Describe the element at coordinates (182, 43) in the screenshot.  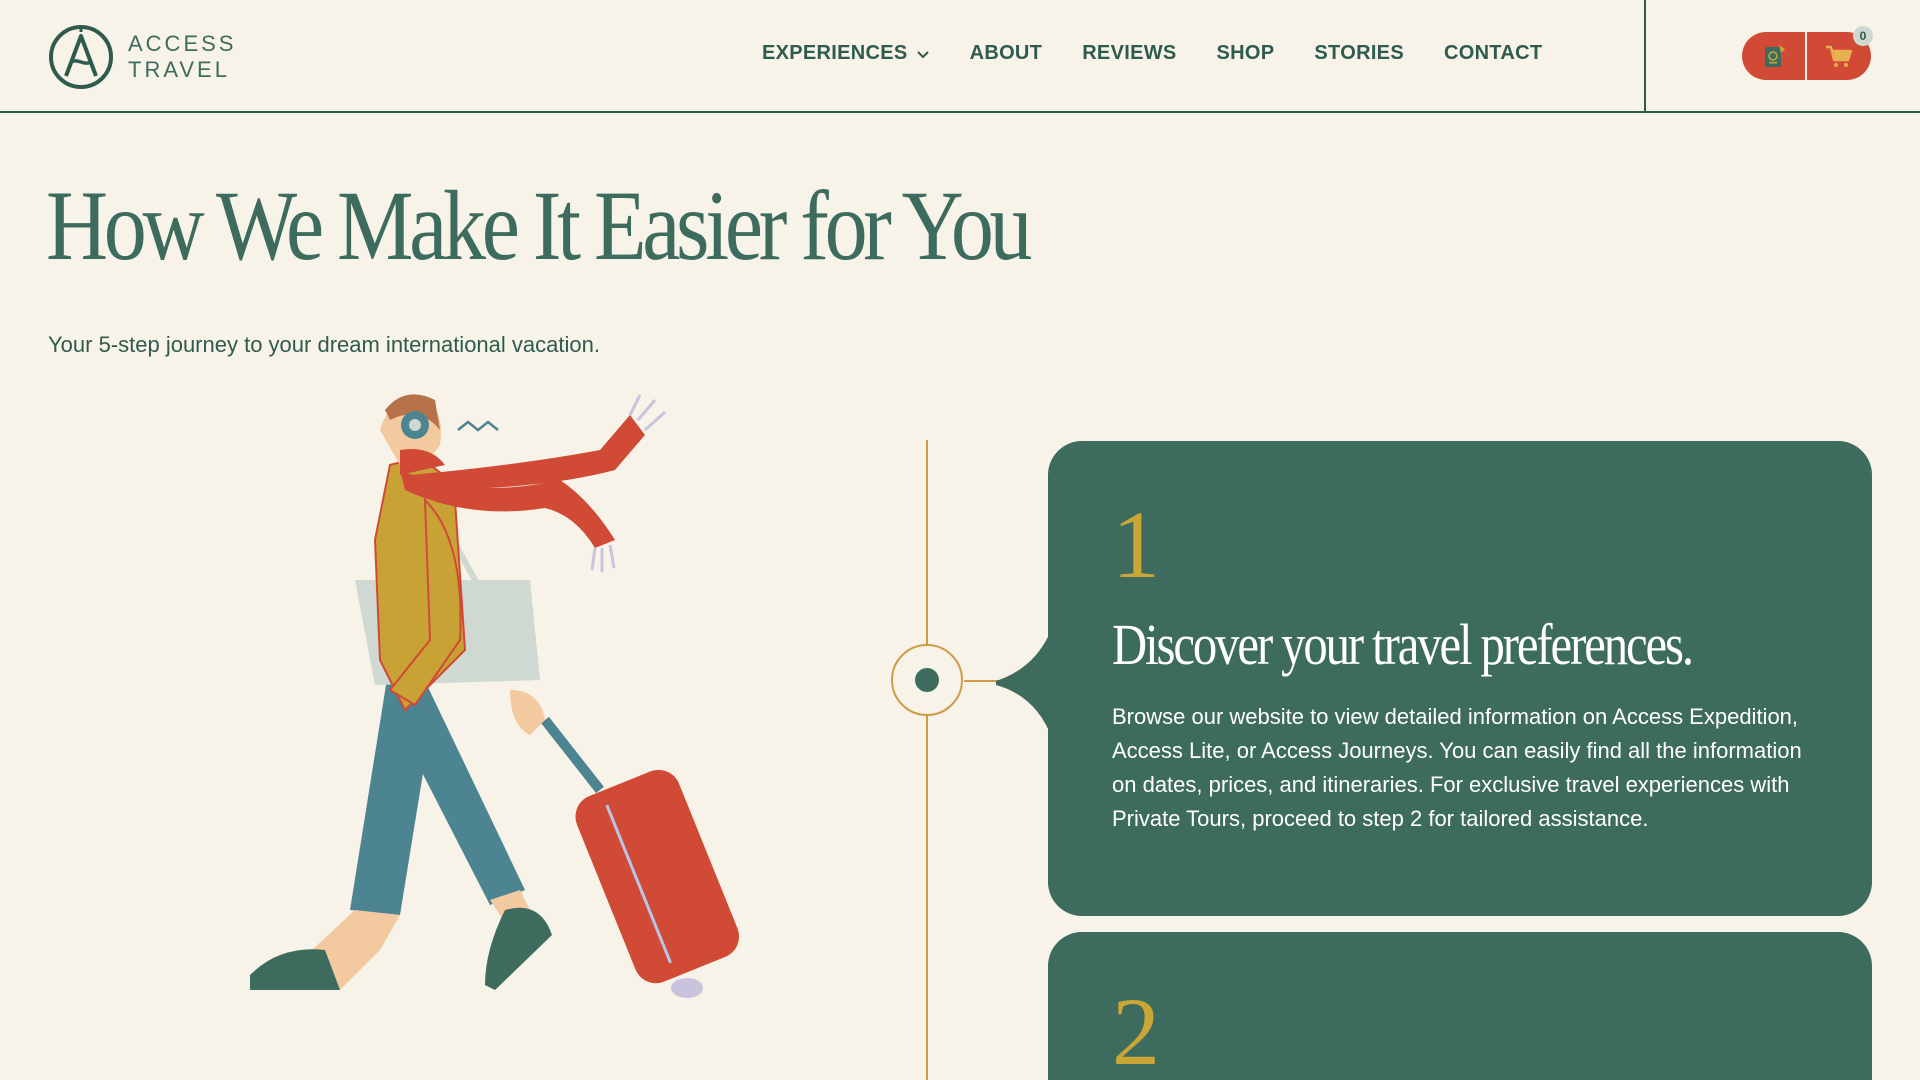
I see `logo-line-1: ACCESS` at that location.